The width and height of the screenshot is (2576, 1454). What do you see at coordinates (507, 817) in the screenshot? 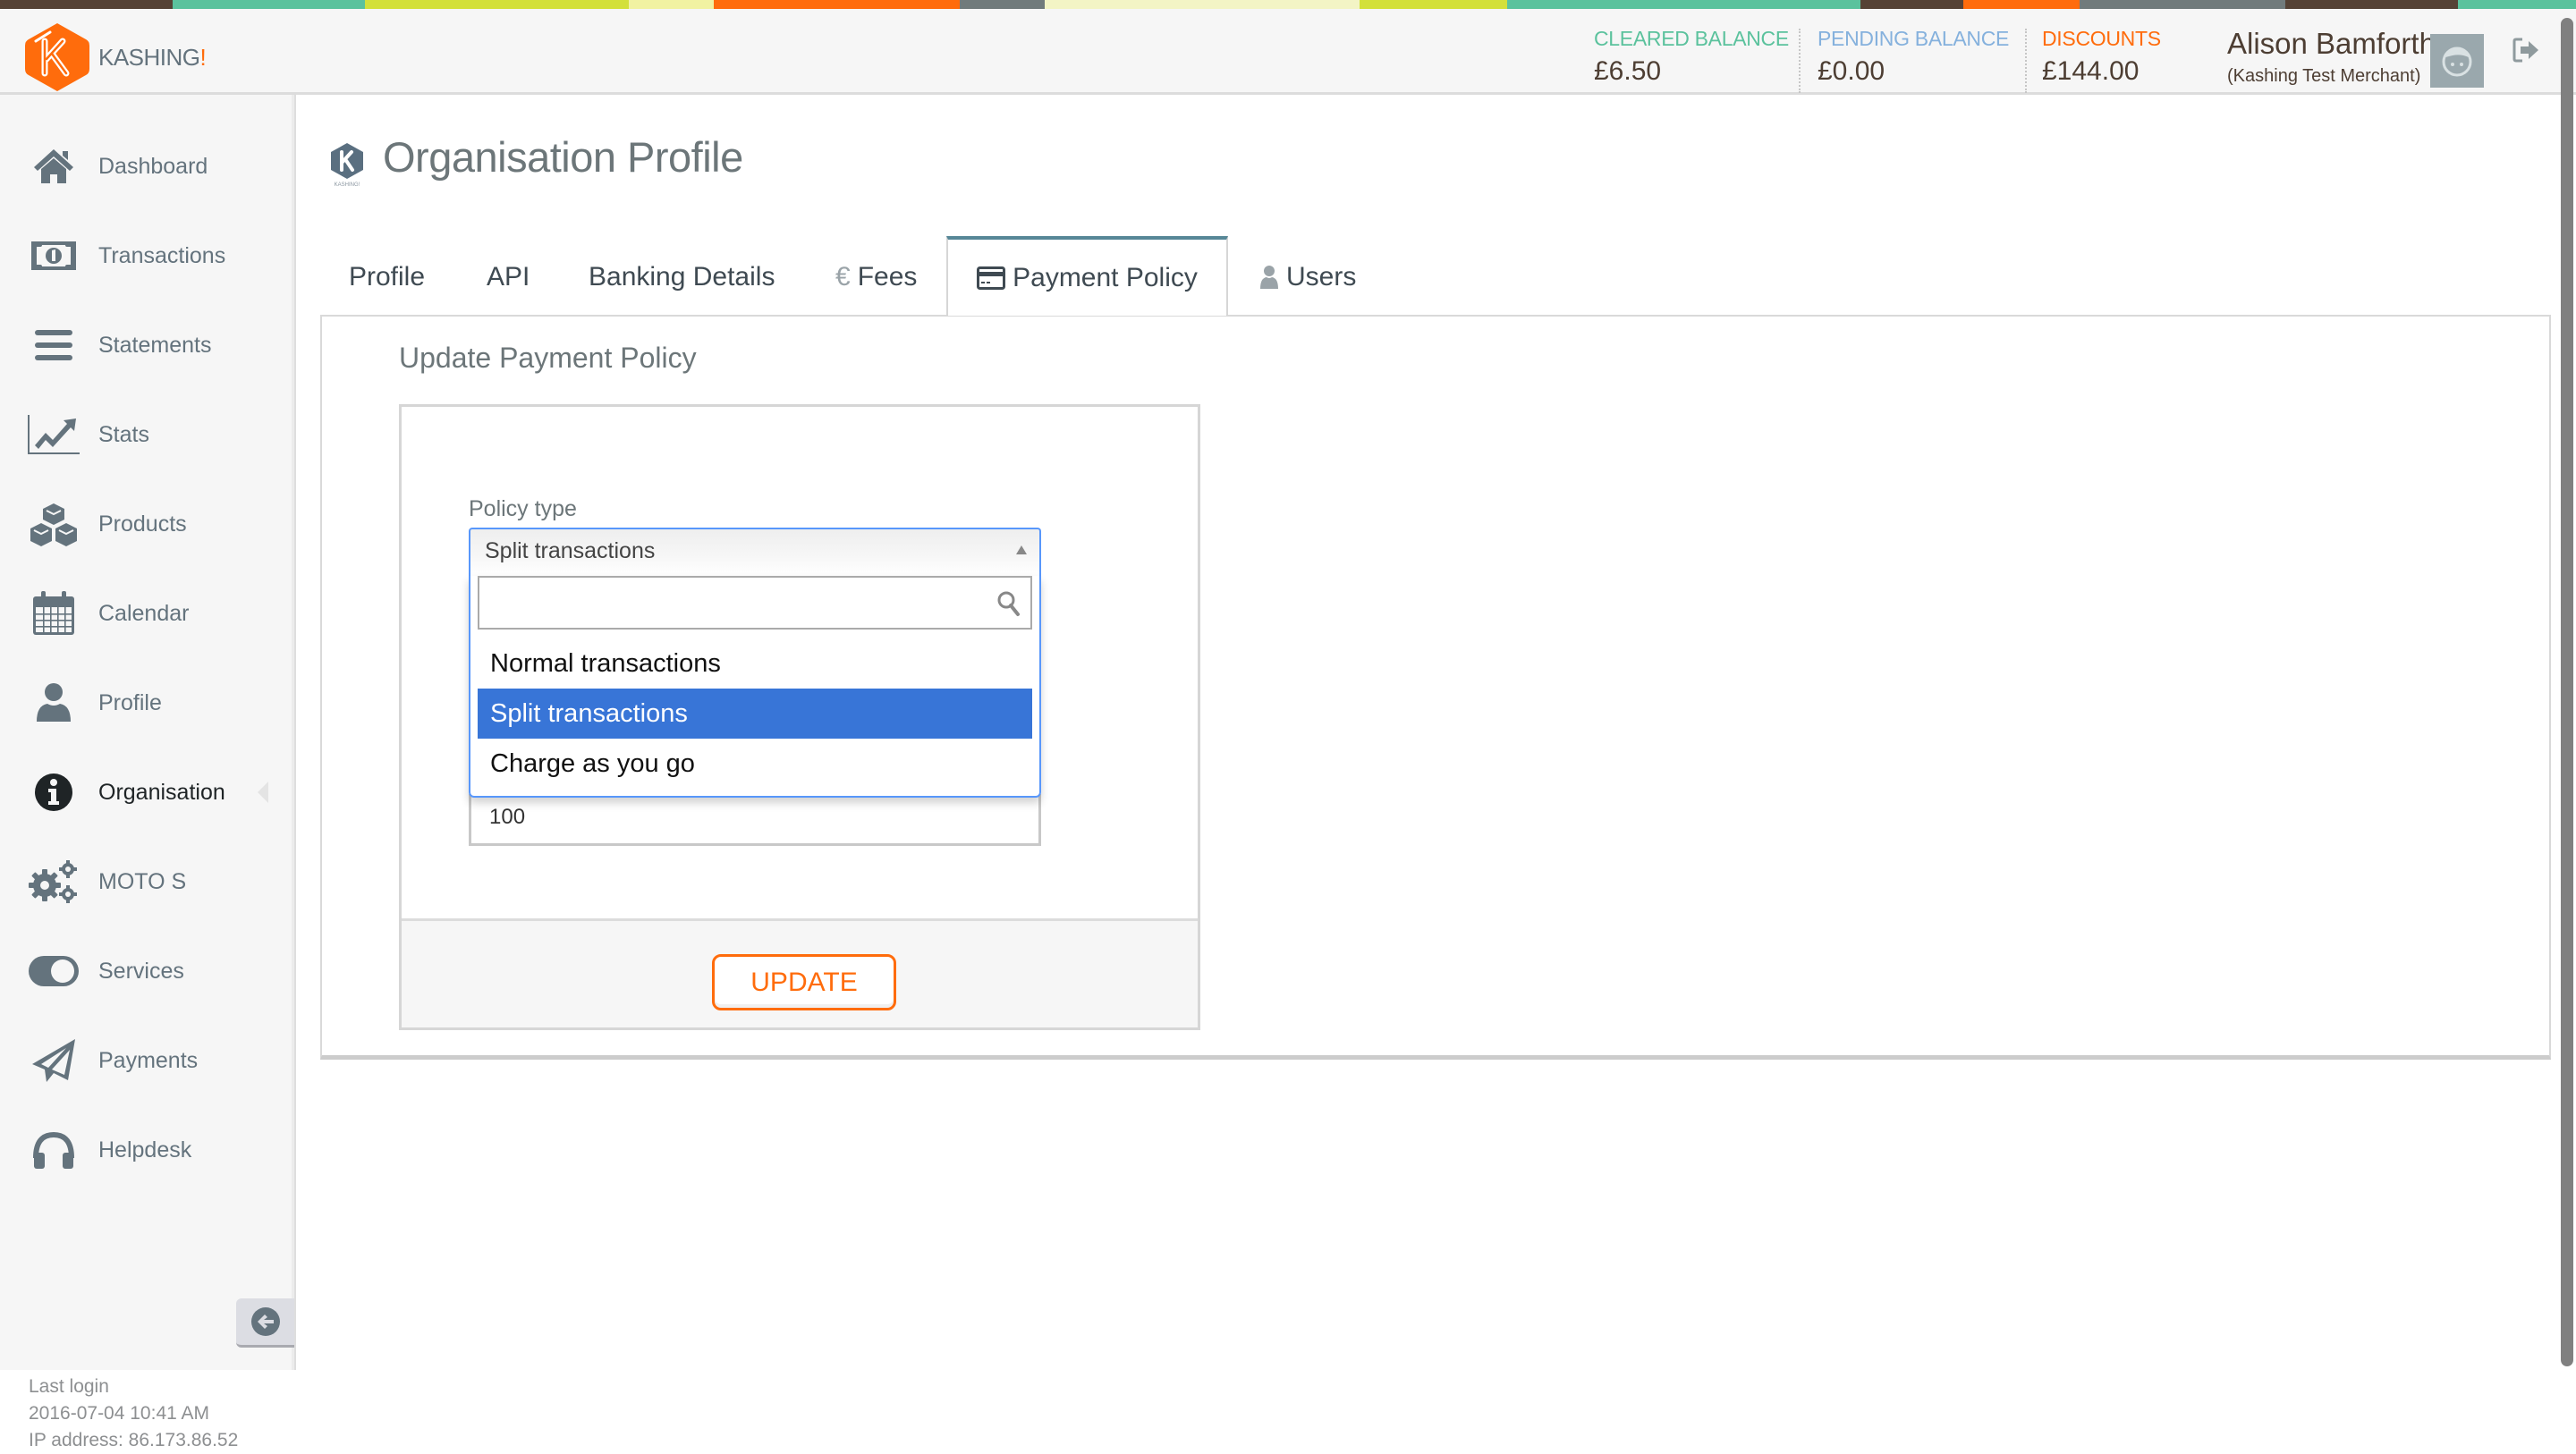
I see `amount-input-value: 100` at bounding box center [507, 817].